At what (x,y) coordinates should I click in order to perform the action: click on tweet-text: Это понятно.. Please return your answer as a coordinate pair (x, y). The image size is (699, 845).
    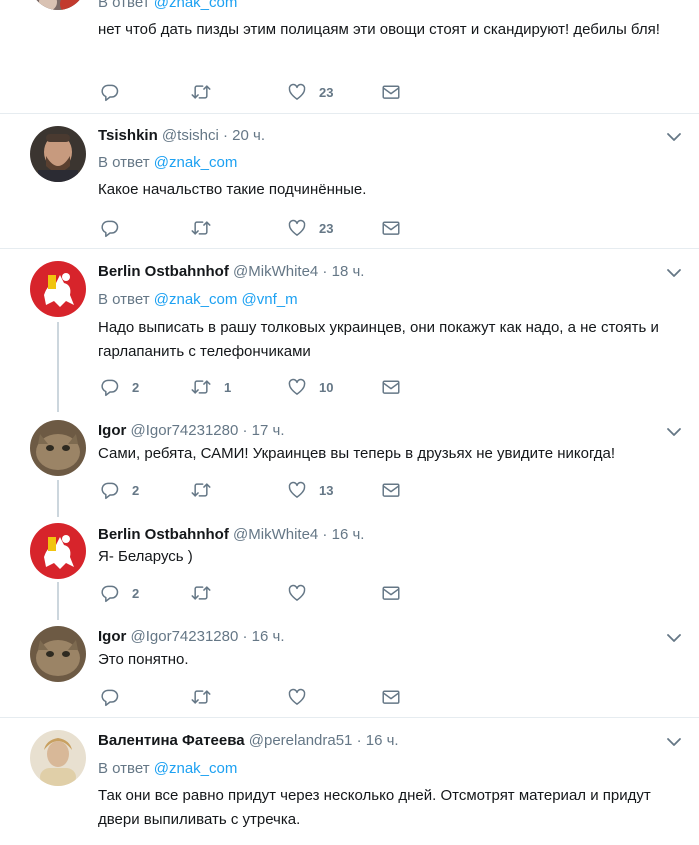
    Looking at the image, I should click on (143, 659).